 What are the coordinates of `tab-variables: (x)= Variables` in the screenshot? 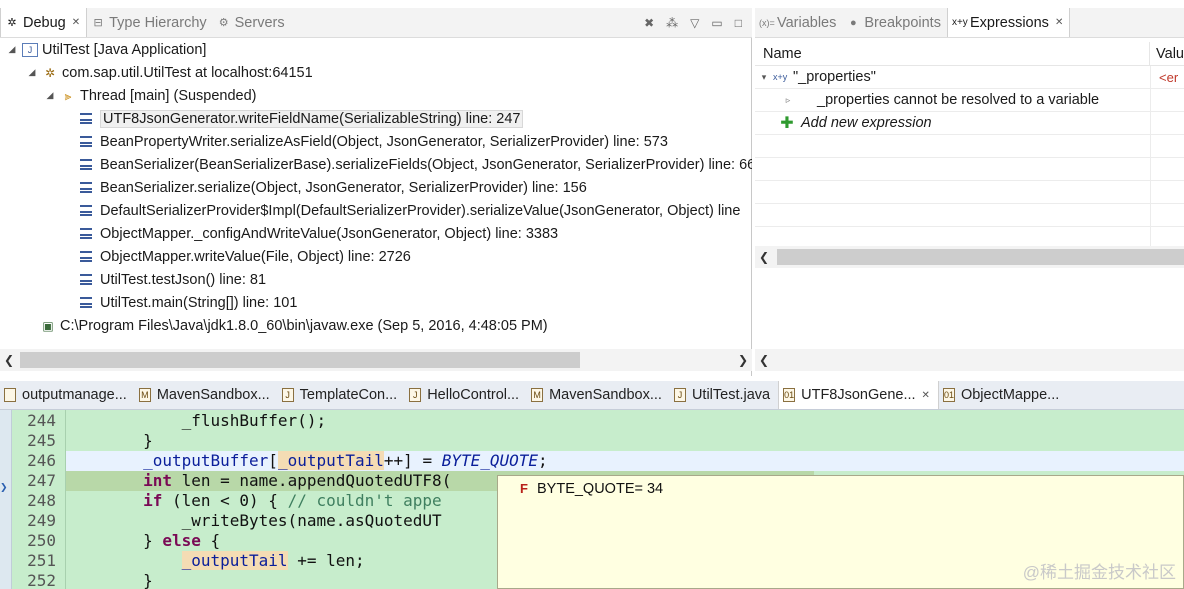 It's located at (798, 22).